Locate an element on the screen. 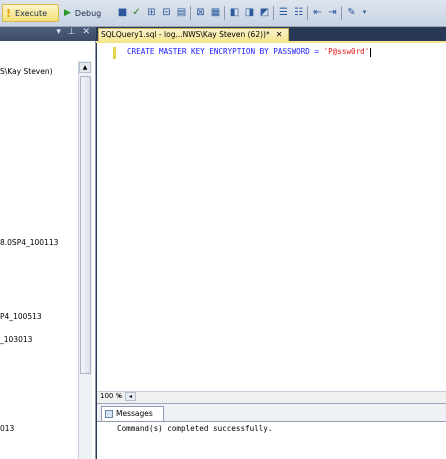 Image resolution: width=446 pixels, height=459 pixels. tree-item: _103013 is located at coordinates (16, 339).